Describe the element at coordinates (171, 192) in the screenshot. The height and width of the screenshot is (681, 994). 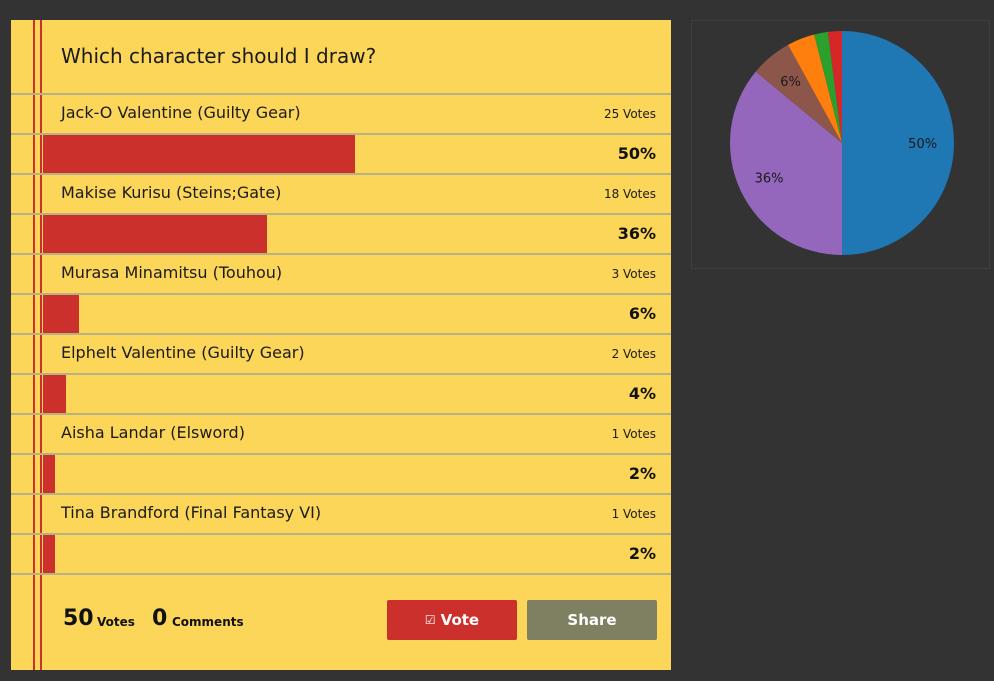
I see `option-label: Makise Kurisu (Steins;Gate)` at that location.